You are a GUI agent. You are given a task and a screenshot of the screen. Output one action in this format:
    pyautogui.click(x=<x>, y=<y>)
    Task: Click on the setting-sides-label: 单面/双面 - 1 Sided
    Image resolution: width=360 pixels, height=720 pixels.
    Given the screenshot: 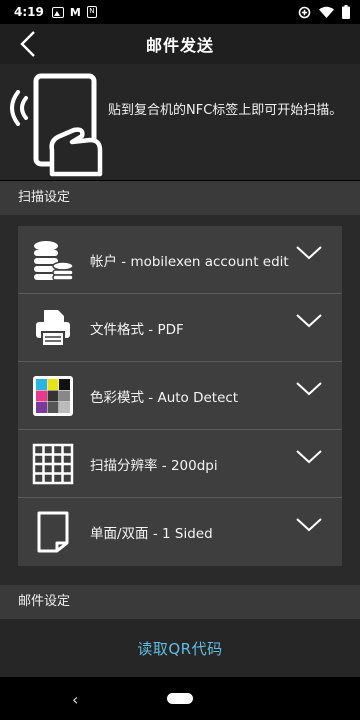 What is the action you would take?
    pyautogui.click(x=151, y=534)
    